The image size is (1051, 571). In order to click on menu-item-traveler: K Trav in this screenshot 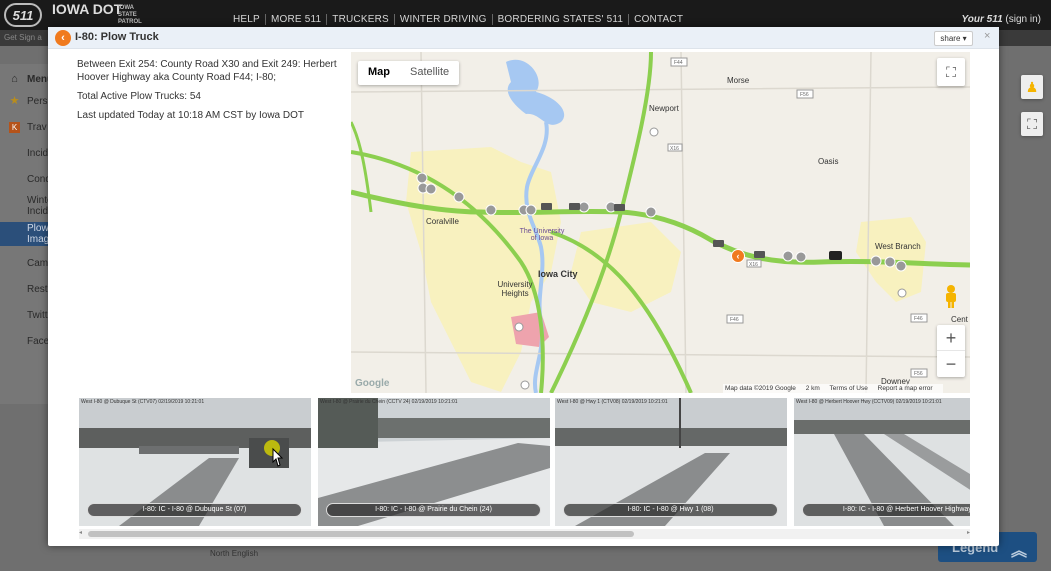, I will do `click(25, 128)`.